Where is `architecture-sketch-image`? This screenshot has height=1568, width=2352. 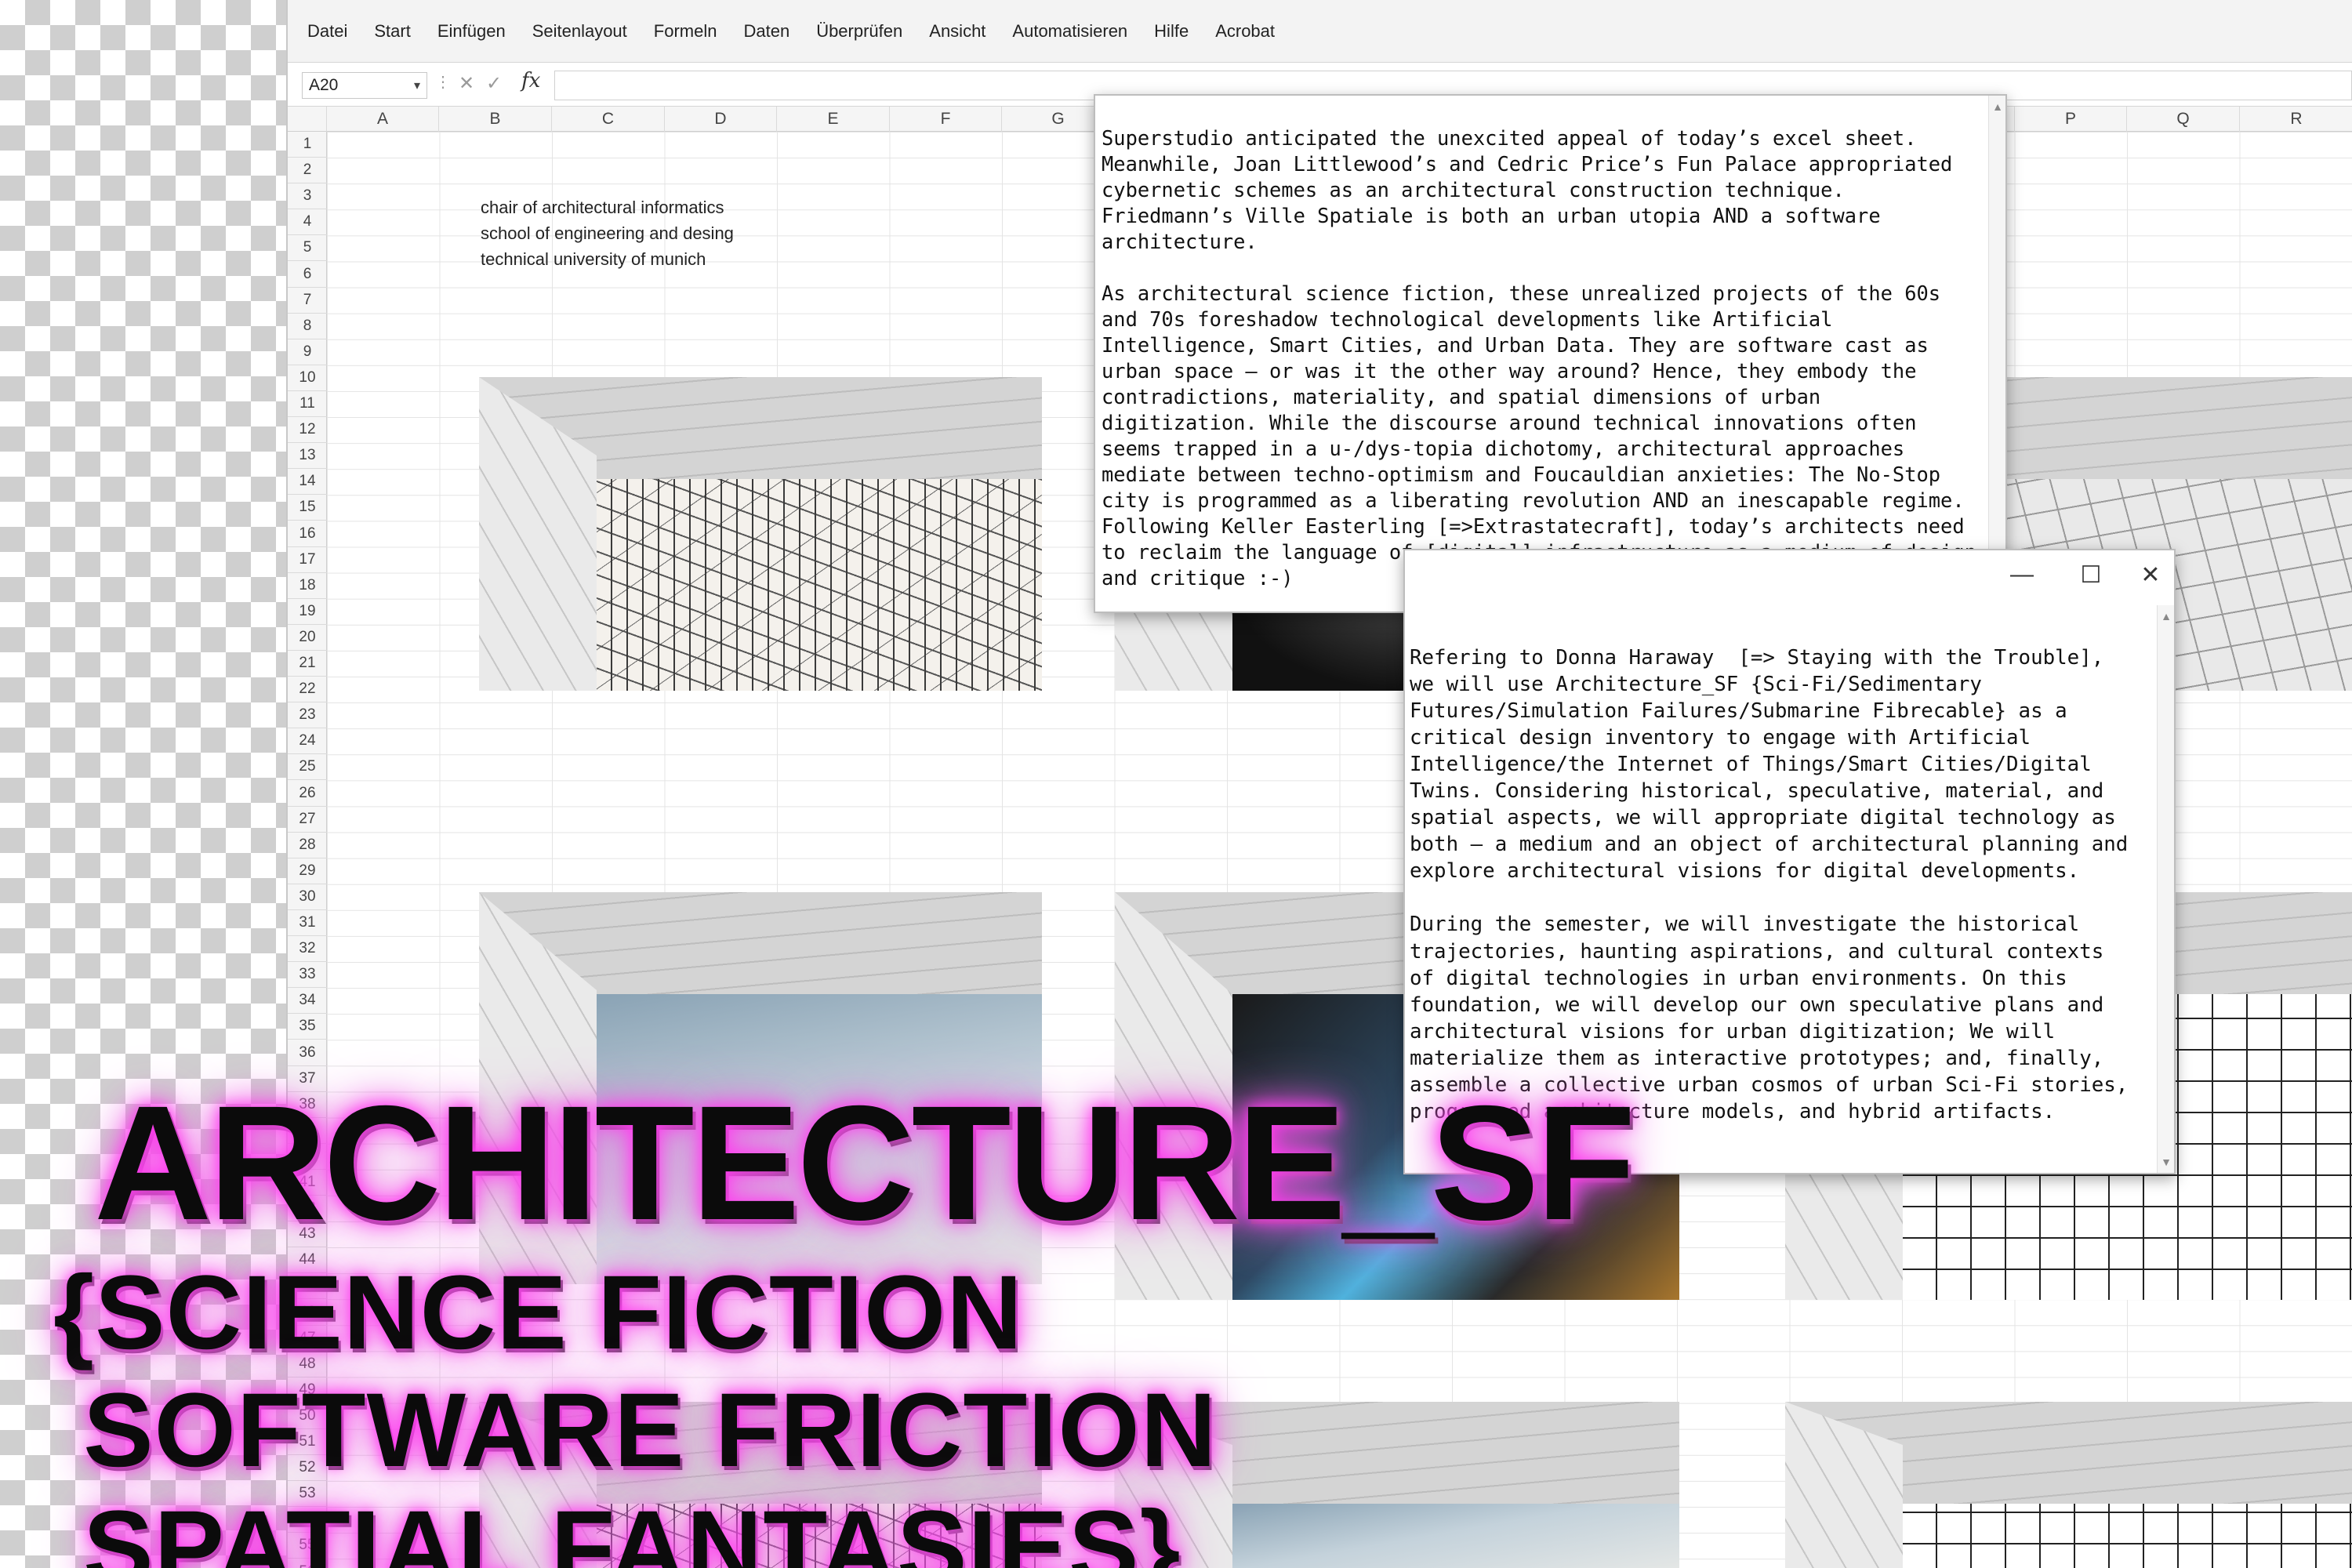 architecture-sketch-image is located at coordinates (819, 585).